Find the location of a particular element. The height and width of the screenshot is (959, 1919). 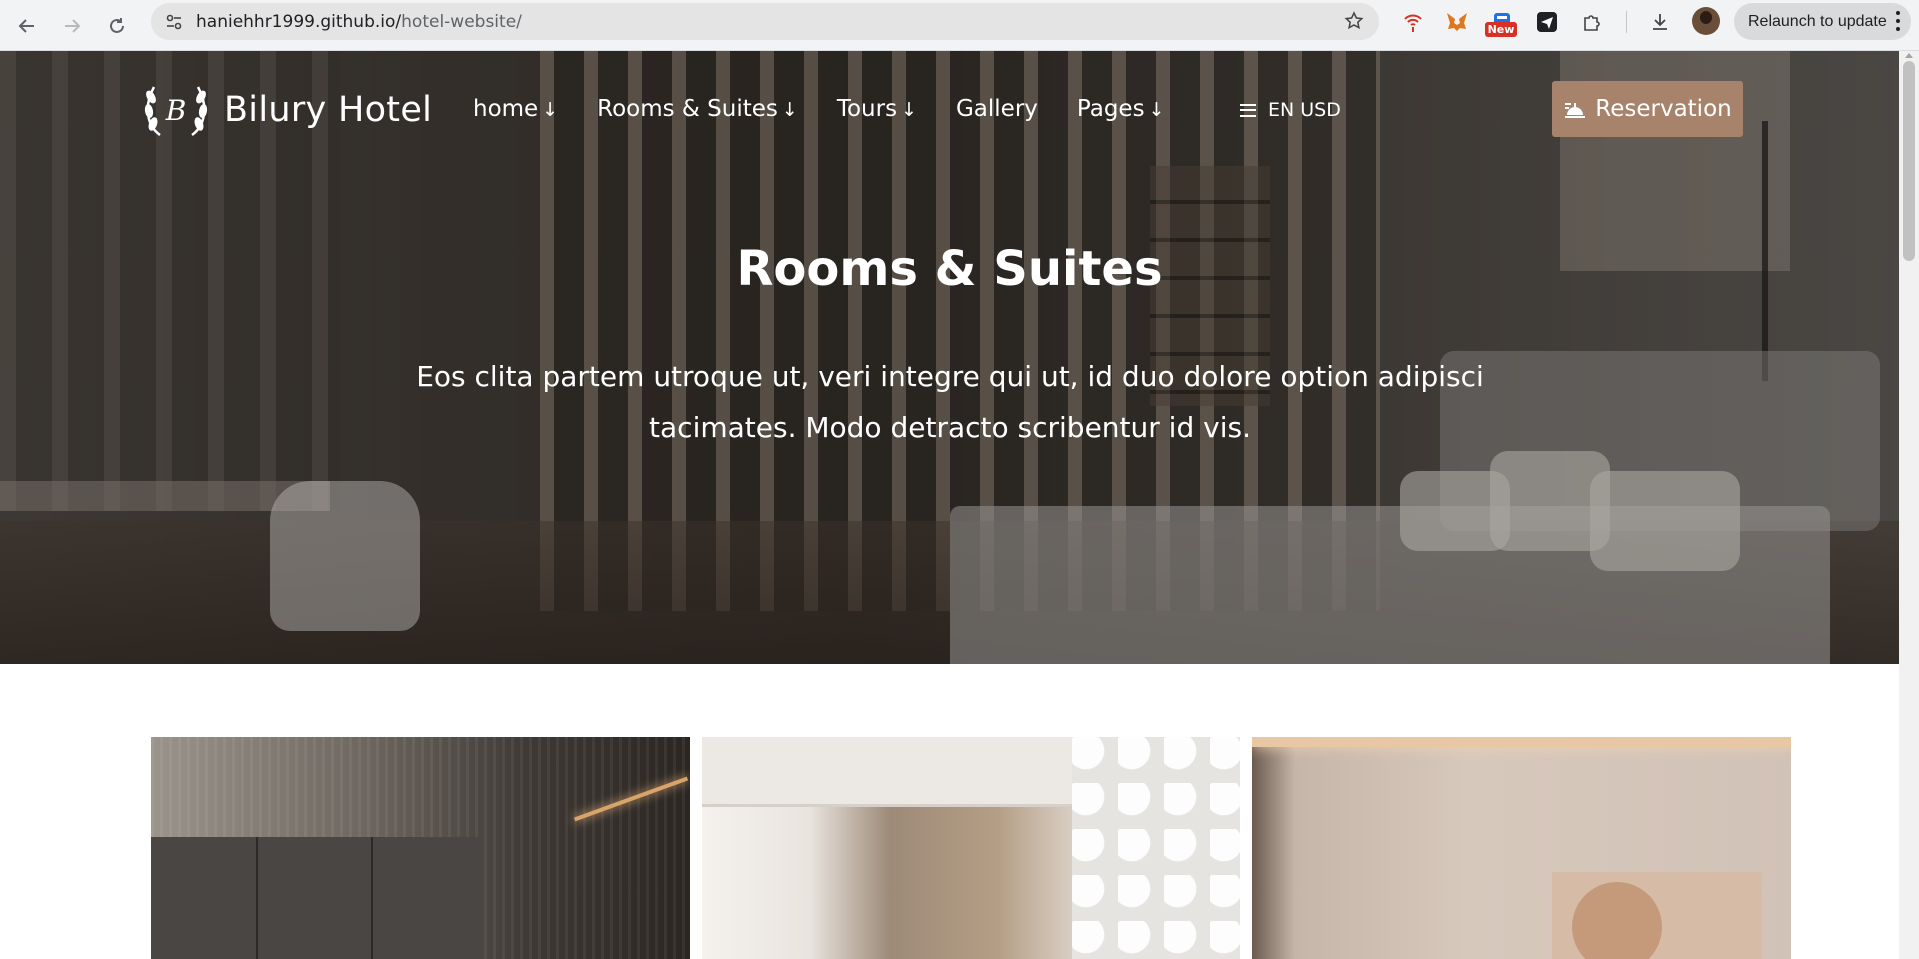

forward-button is located at coordinates (72, 26).